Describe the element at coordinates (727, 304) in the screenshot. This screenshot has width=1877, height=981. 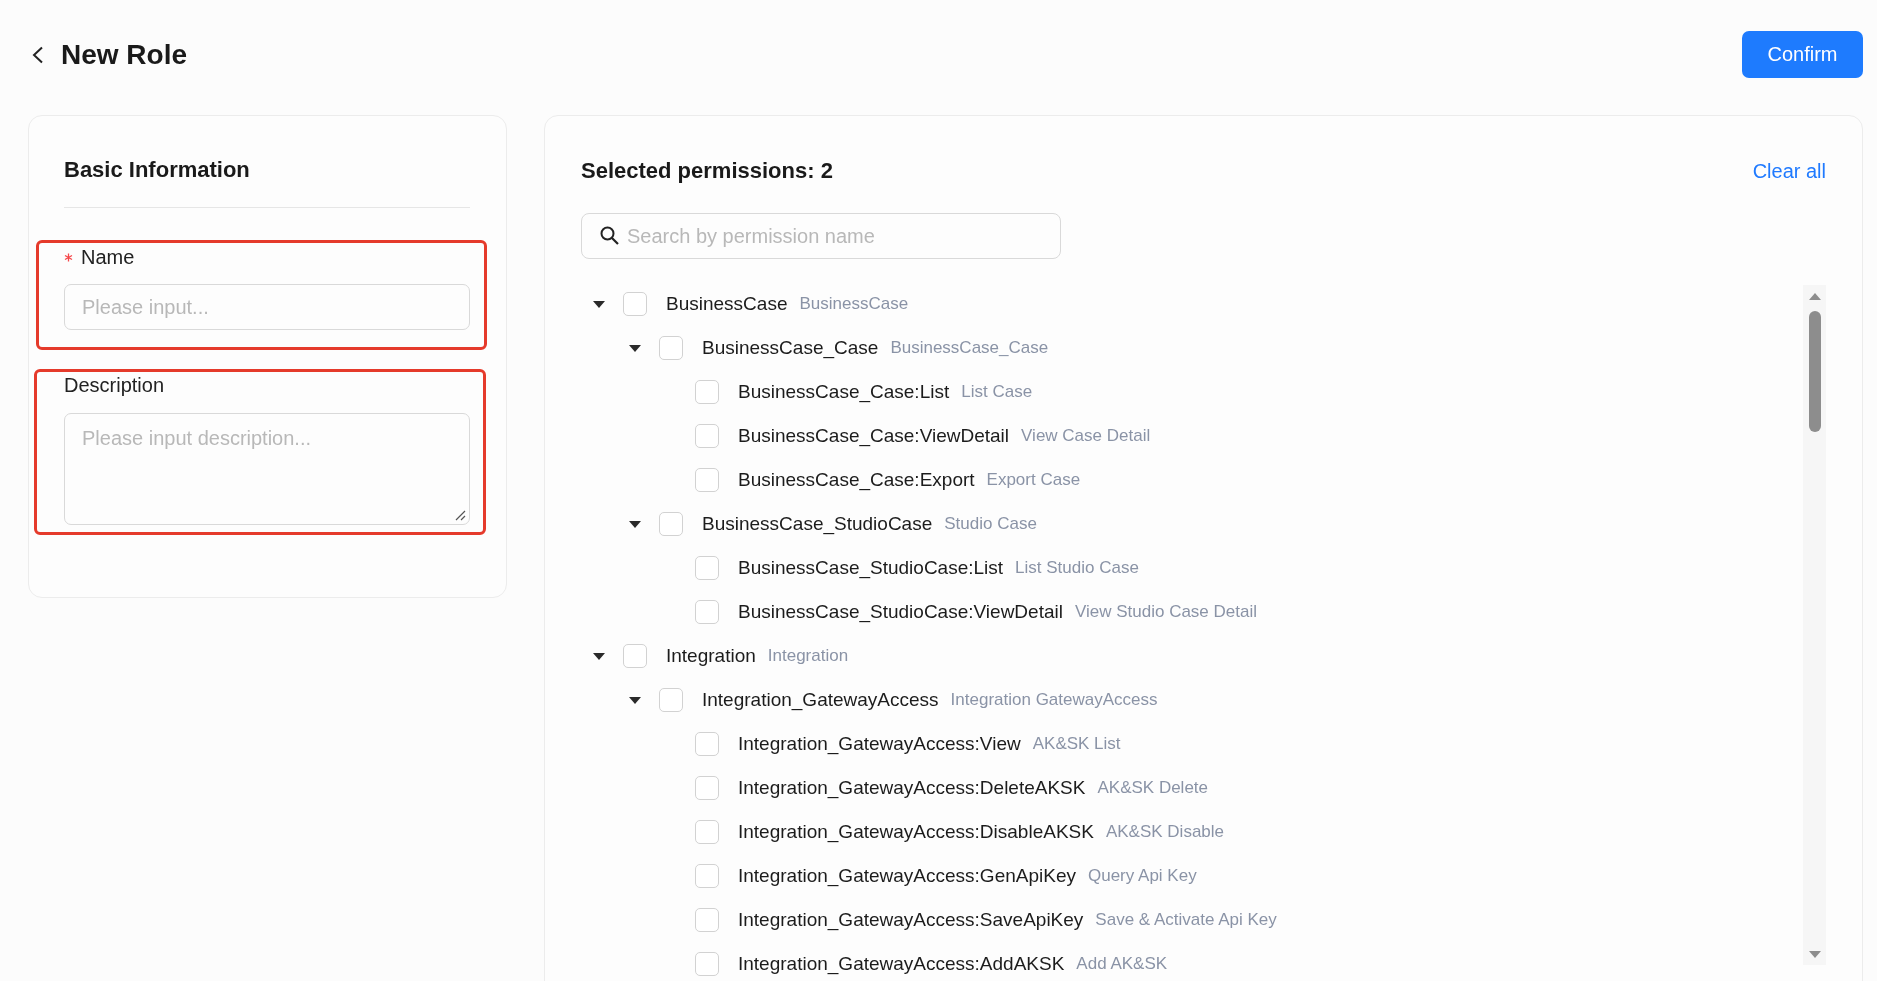
I see `permission-name: BusinessCase` at that location.